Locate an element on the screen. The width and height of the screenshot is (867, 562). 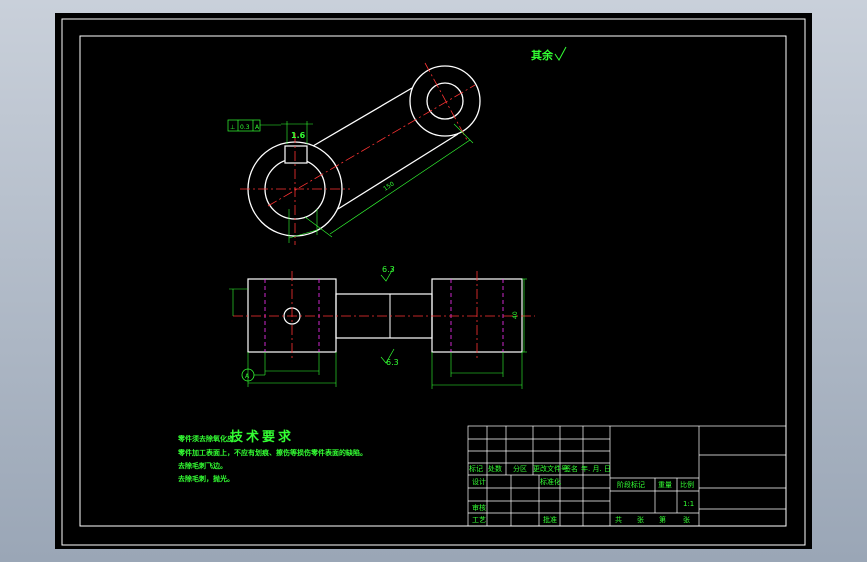
roughness-upper-label: 1.6 is located at coordinates (298, 135).